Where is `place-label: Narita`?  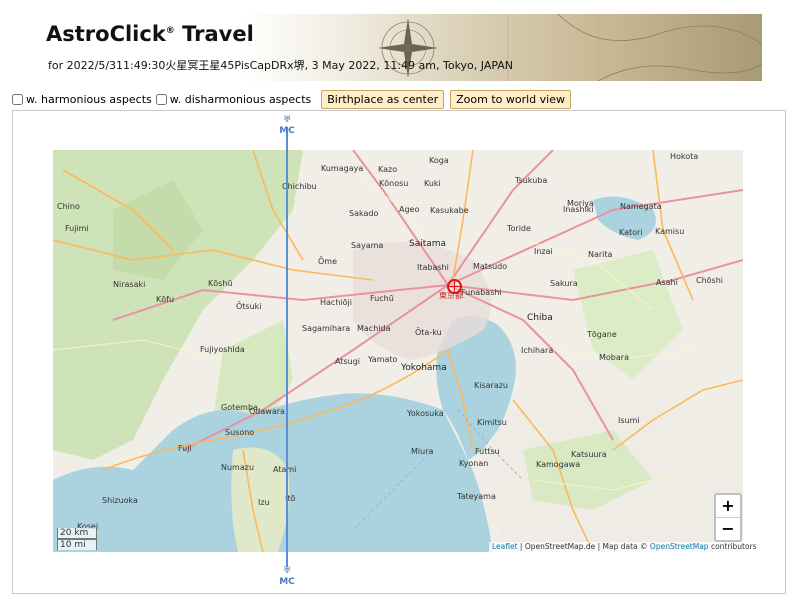 place-label: Narita is located at coordinates (600, 254).